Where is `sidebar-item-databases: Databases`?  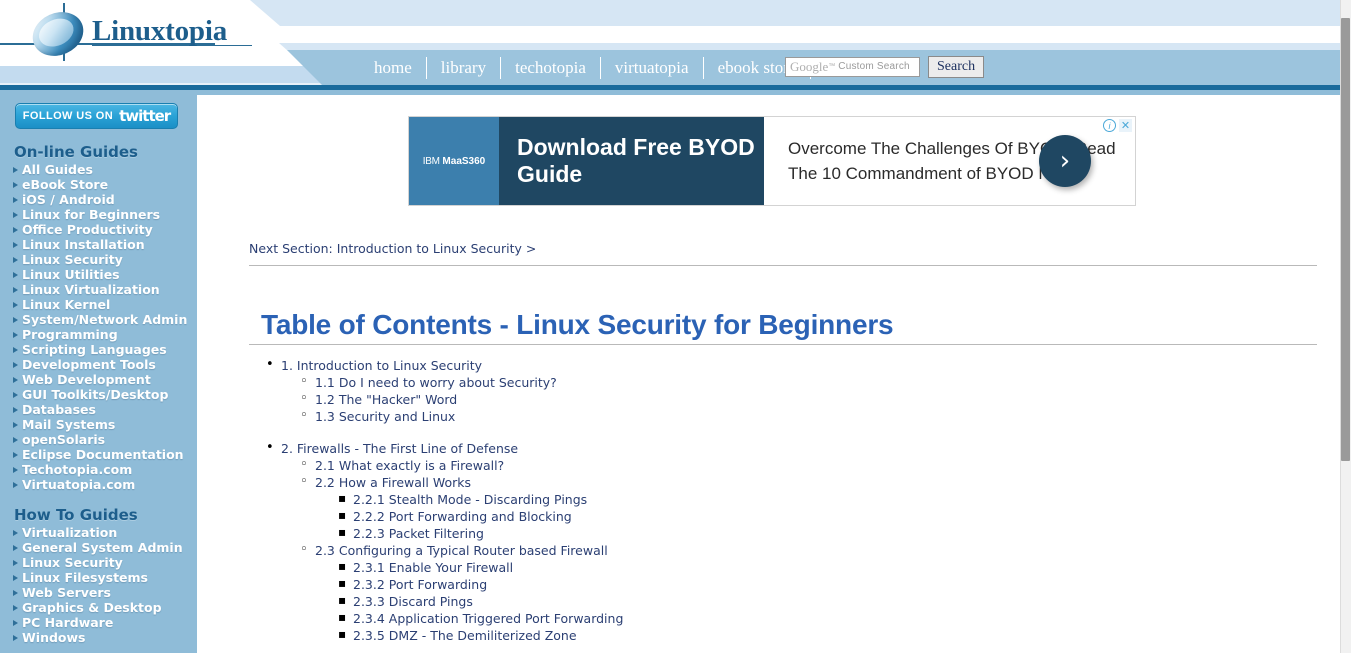
sidebar-item-databases: Databases is located at coordinates (98, 409).